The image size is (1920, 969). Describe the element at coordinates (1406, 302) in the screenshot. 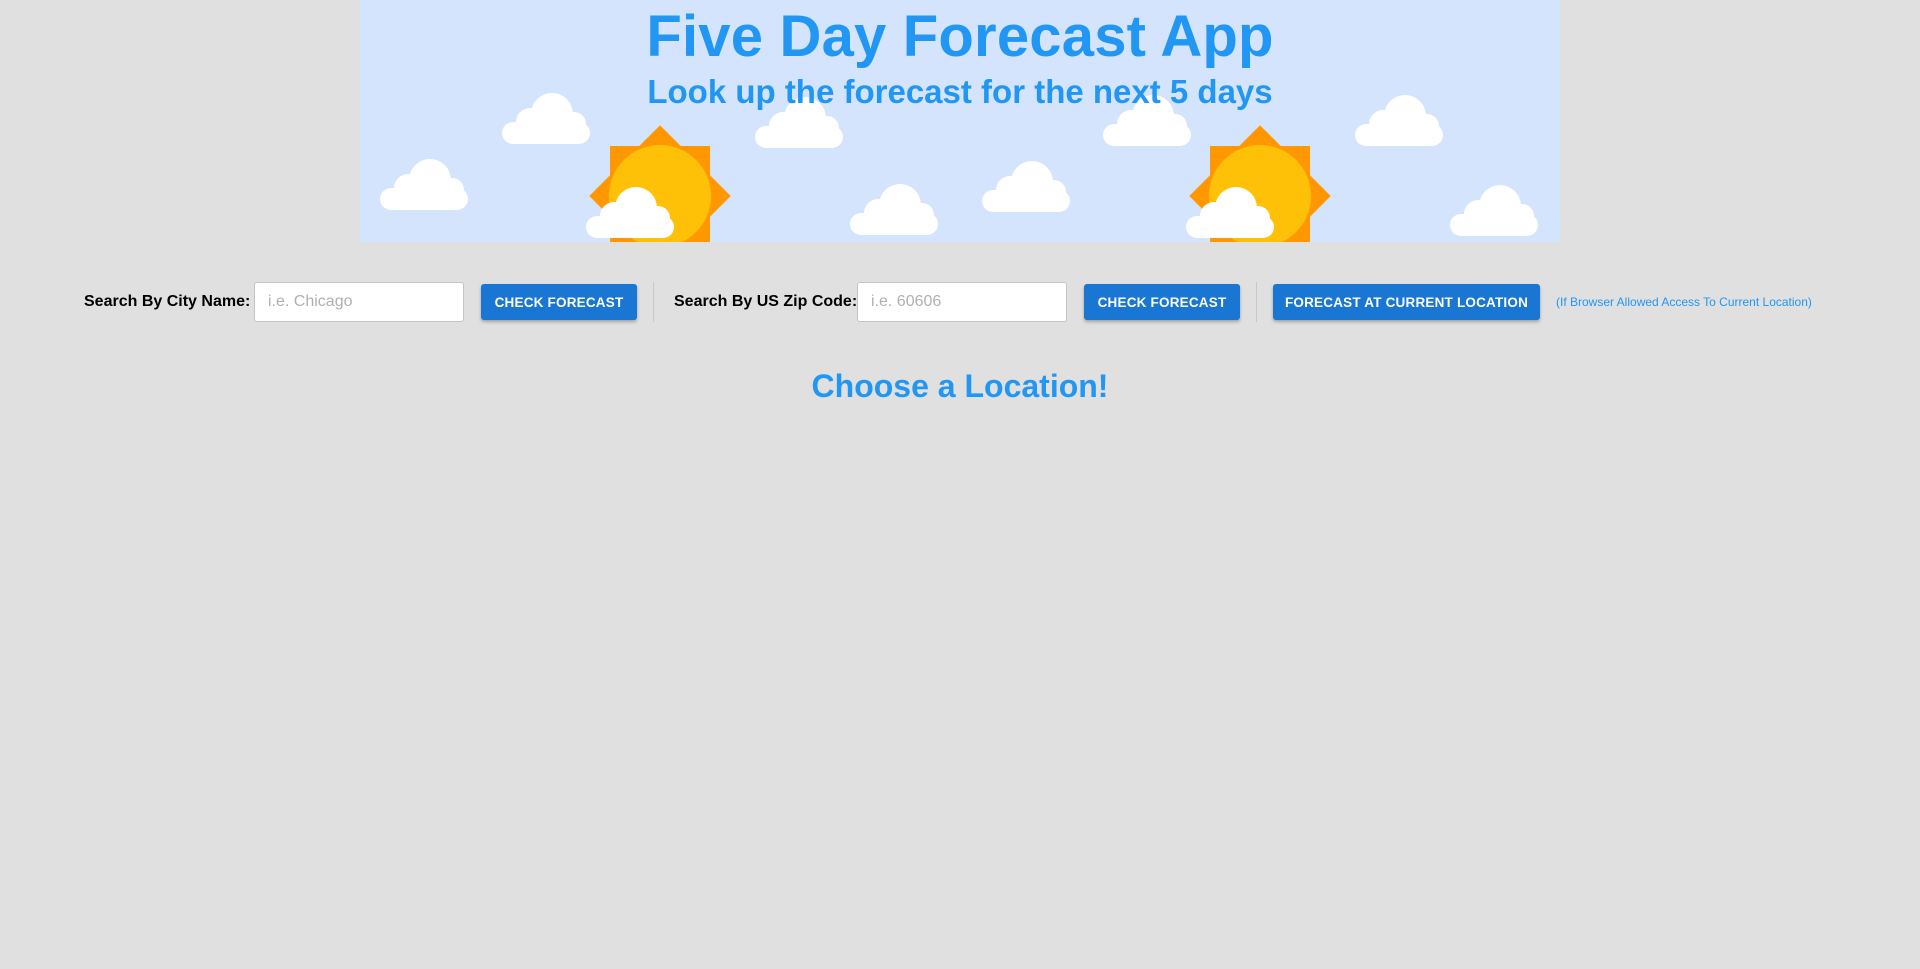

I see `forecast-current-location-button: FORECAST AT CURRENT LOCATION` at that location.